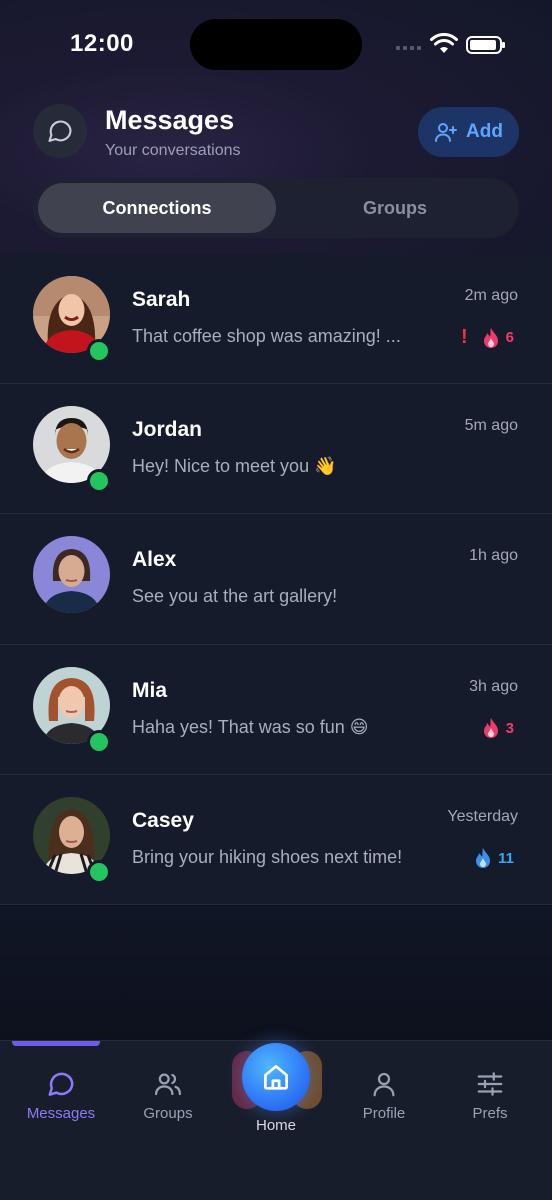  I want to click on streak-count: 11, so click(506, 858).